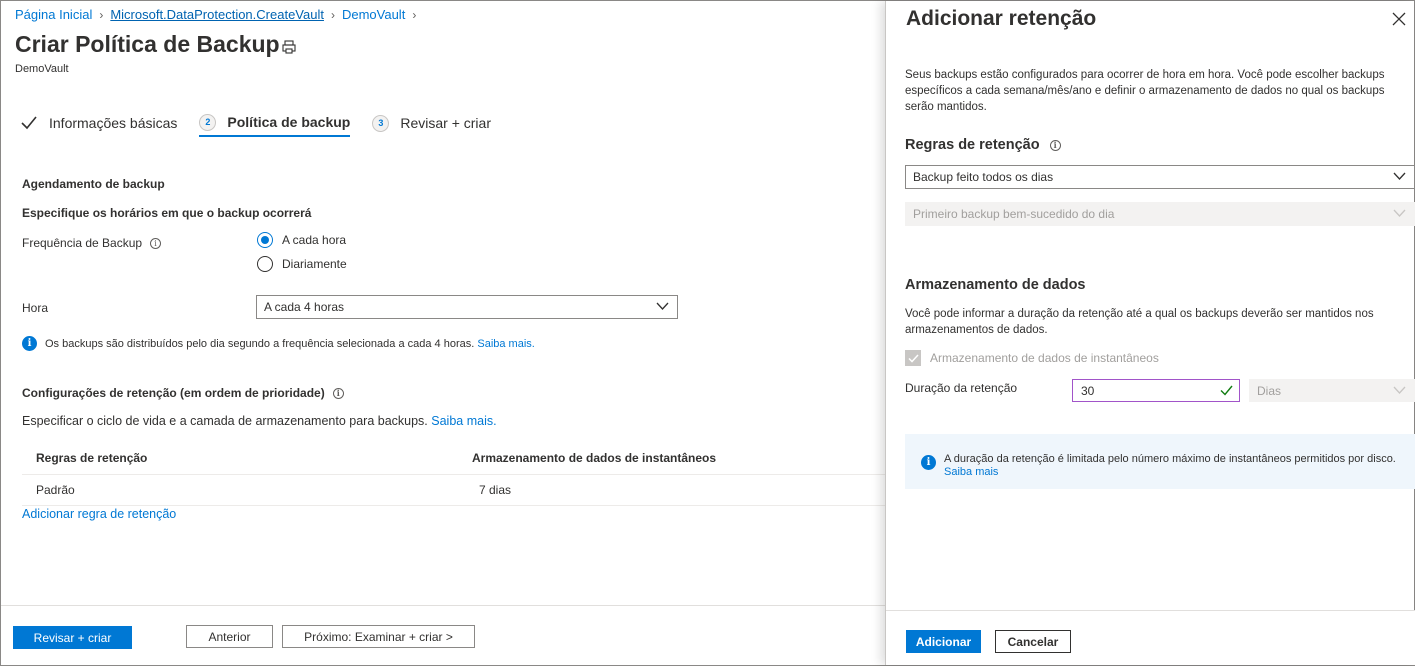 The width and height of the screenshot is (1415, 666). What do you see at coordinates (289, 47) in the screenshot?
I see `print-icon` at bounding box center [289, 47].